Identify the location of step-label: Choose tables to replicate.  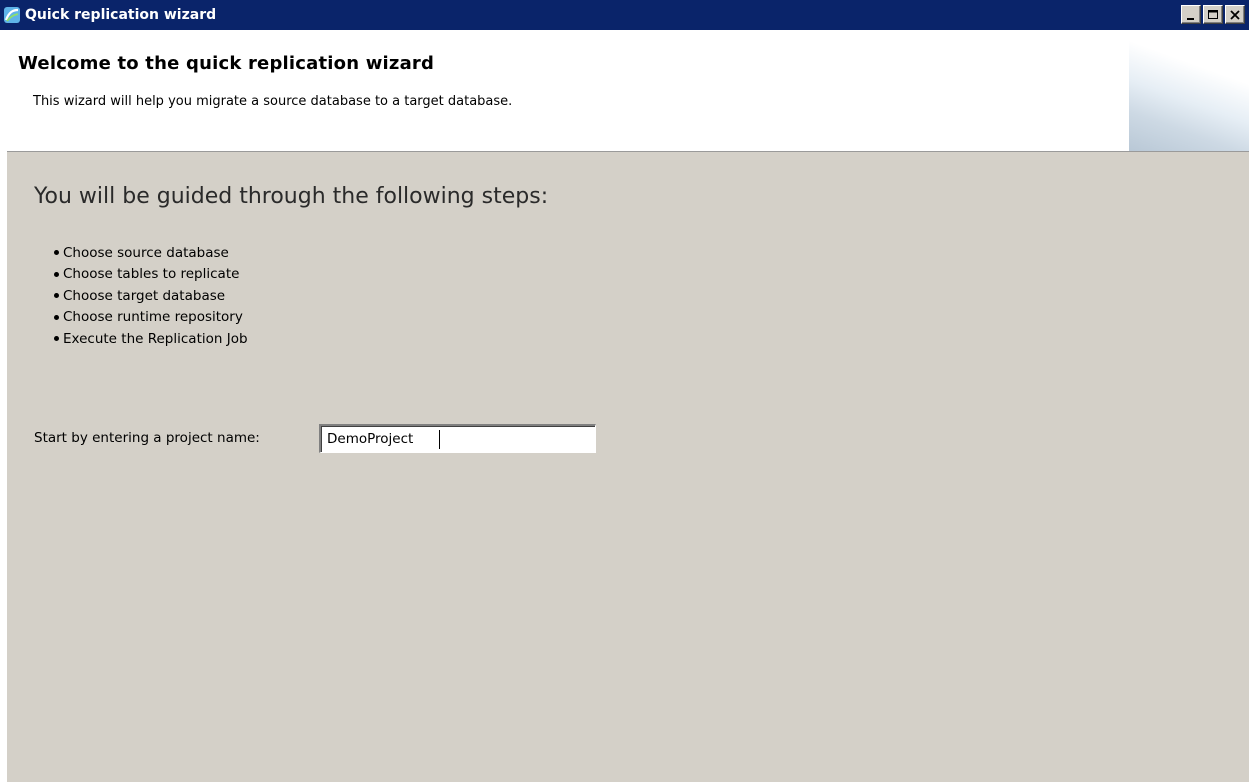
(151, 274).